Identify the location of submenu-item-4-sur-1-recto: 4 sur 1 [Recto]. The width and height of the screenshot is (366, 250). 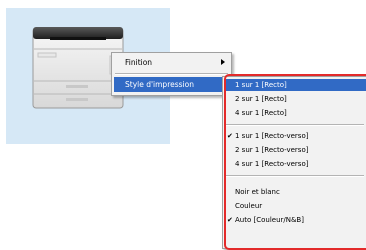
(295, 113).